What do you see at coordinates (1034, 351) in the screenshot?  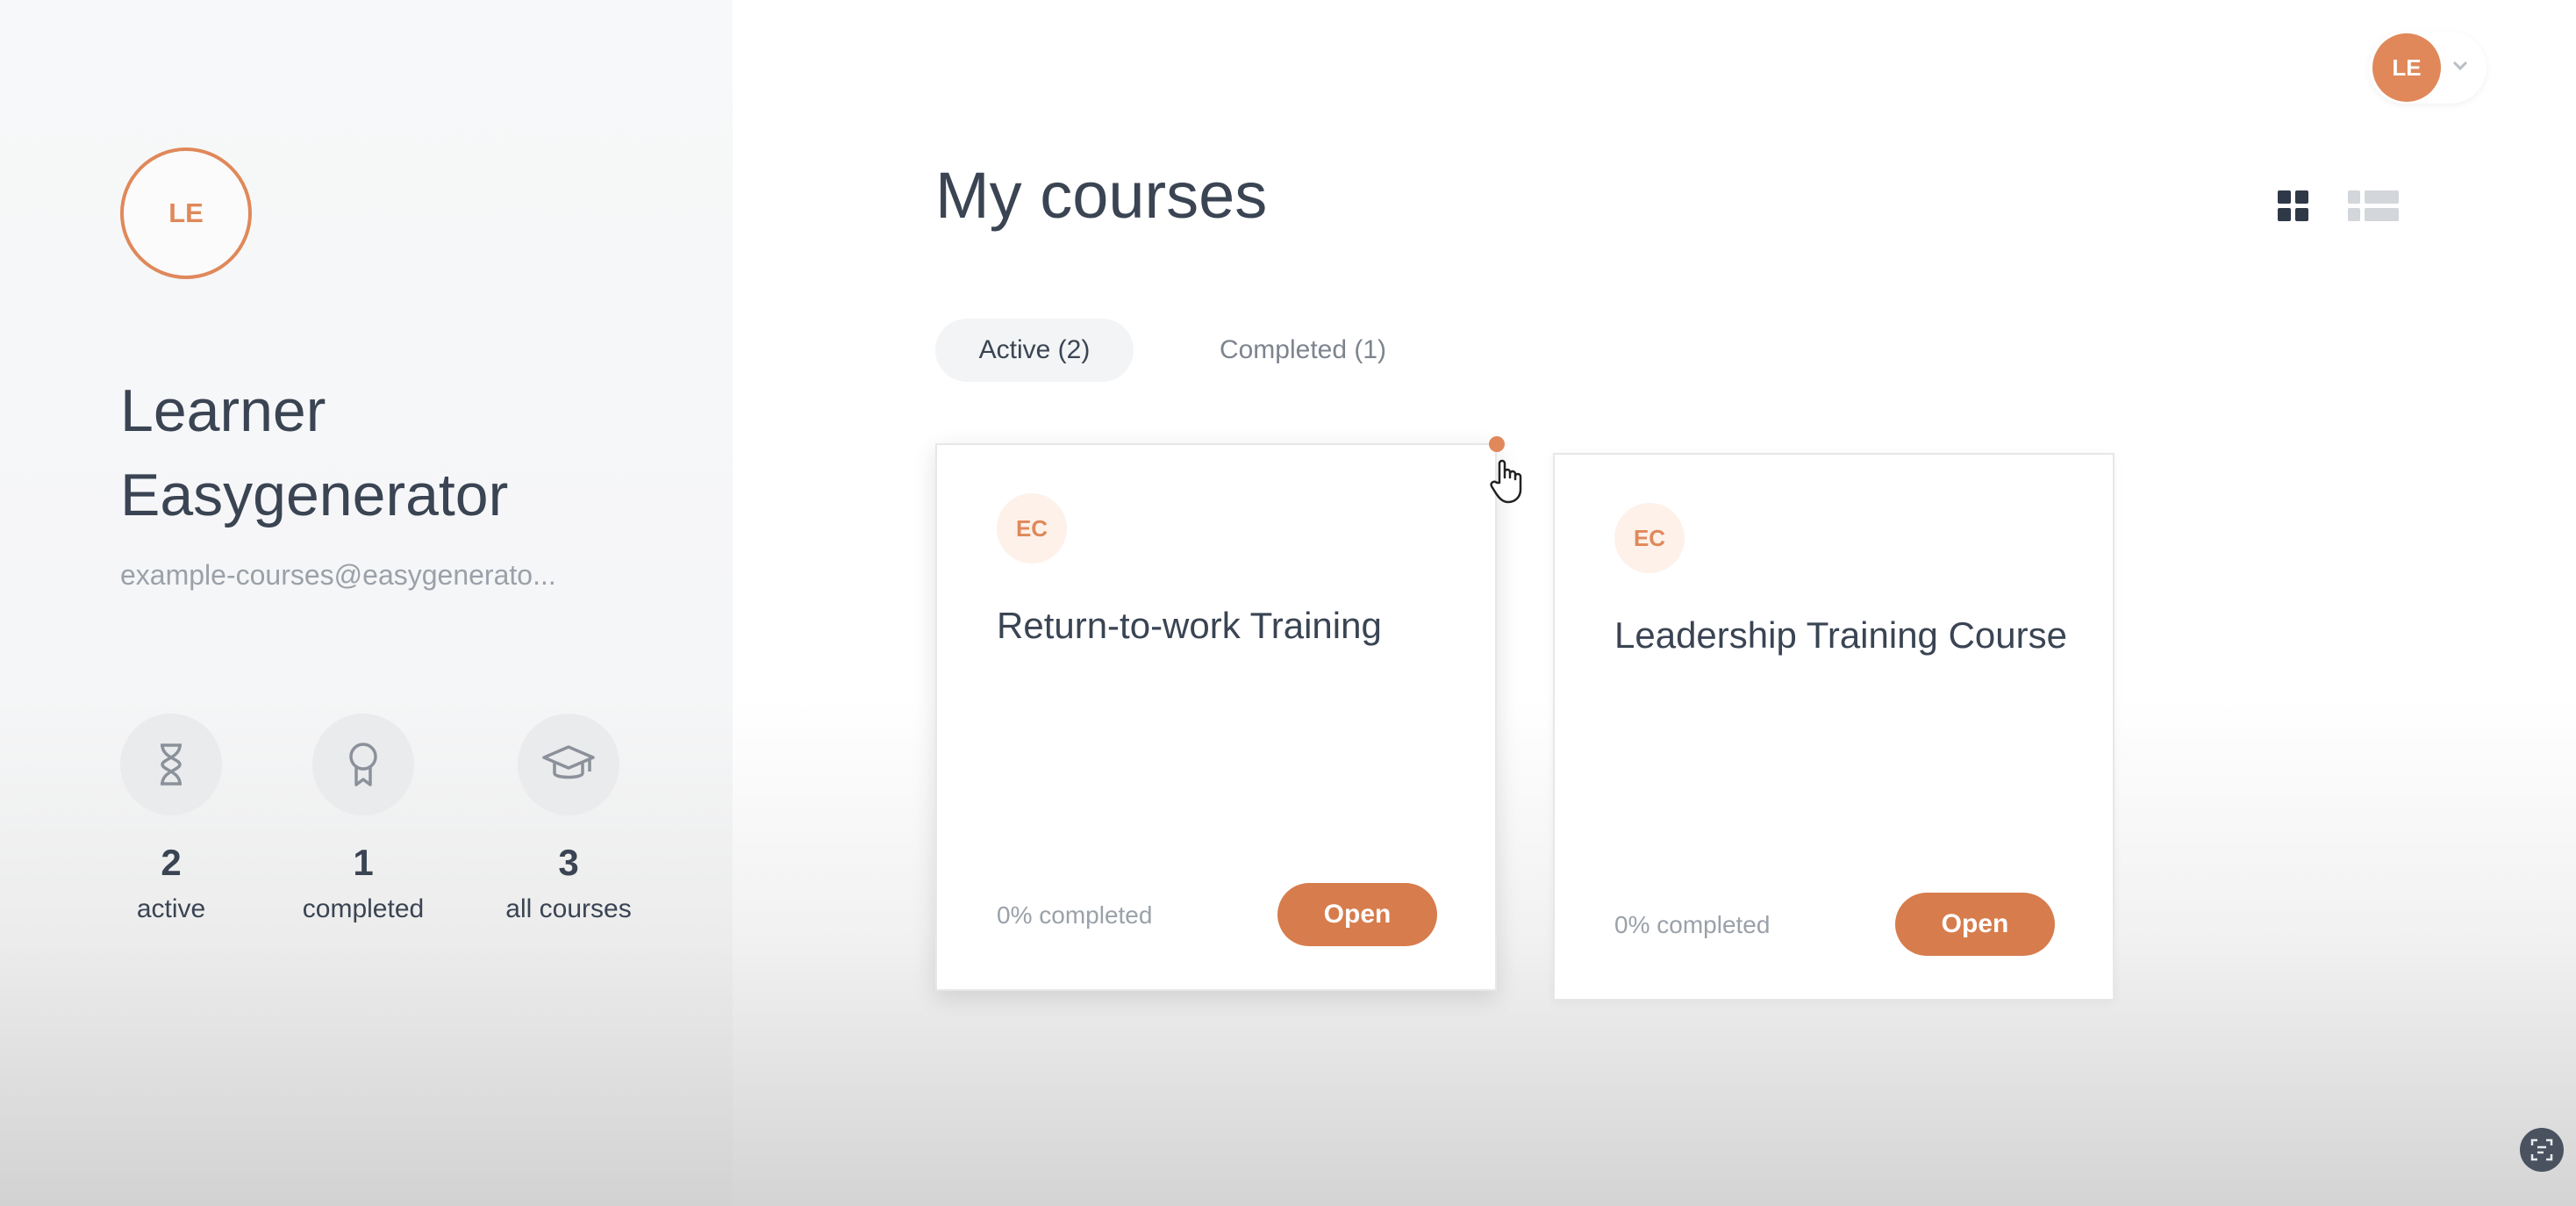 I see `tab-active: Active (2)` at bounding box center [1034, 351].